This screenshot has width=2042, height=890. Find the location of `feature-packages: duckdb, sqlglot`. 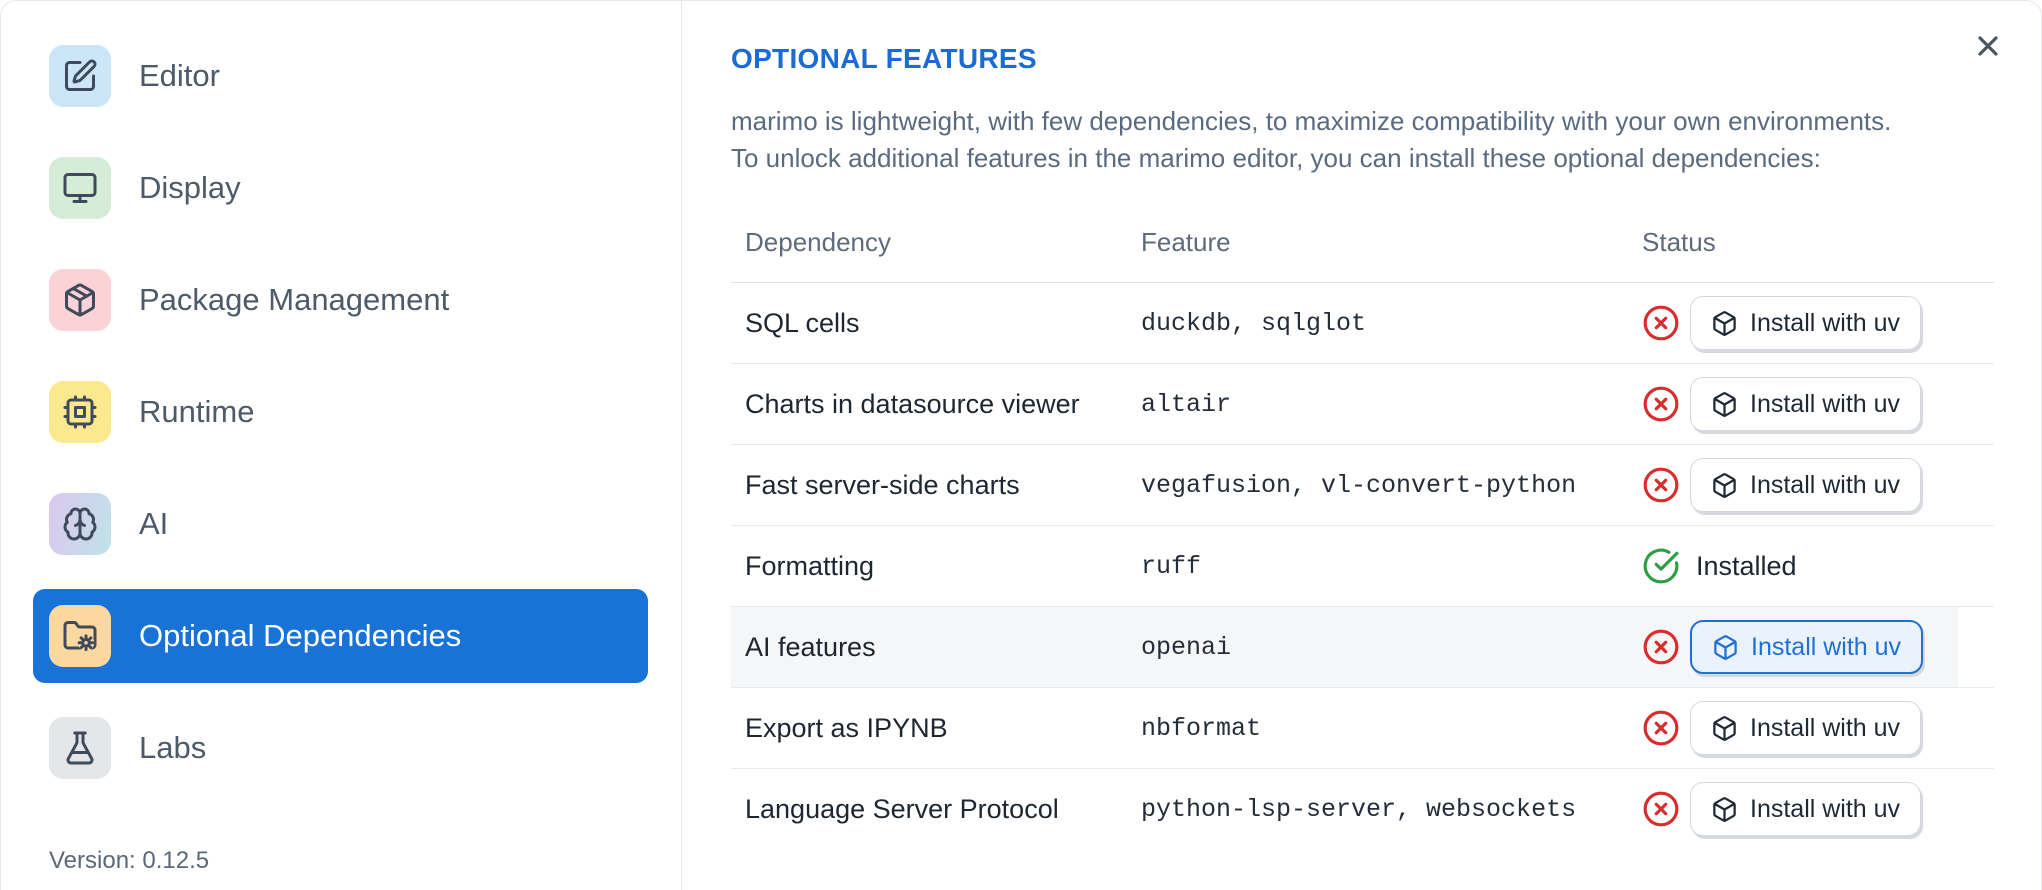

feature-packages: duckdb, sqlglot is located at coordinates (1391, 323).